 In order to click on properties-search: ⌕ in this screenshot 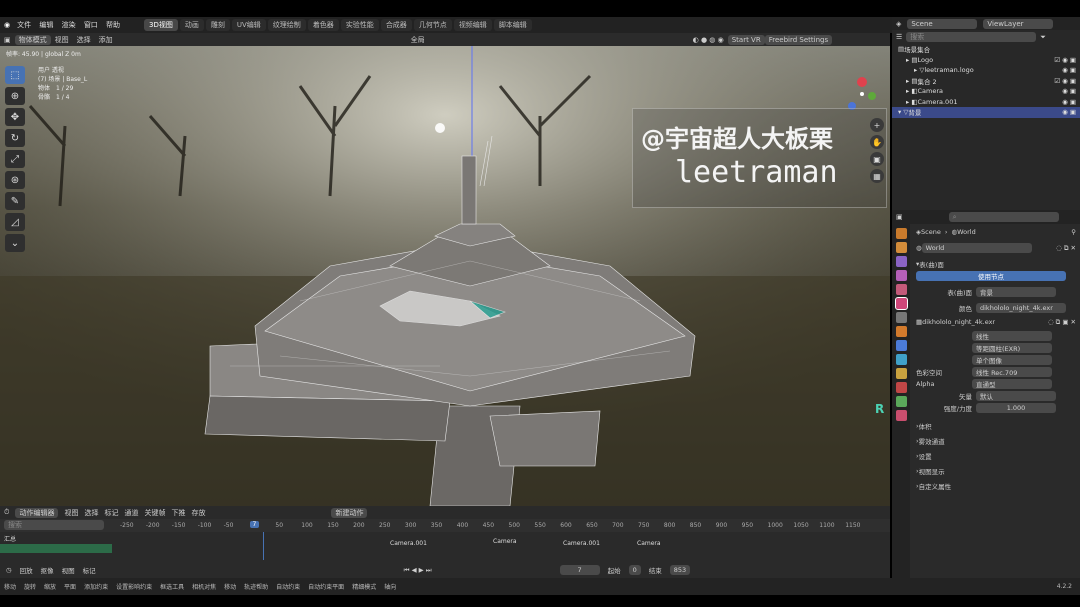, I will do `click(1003, 217)`.